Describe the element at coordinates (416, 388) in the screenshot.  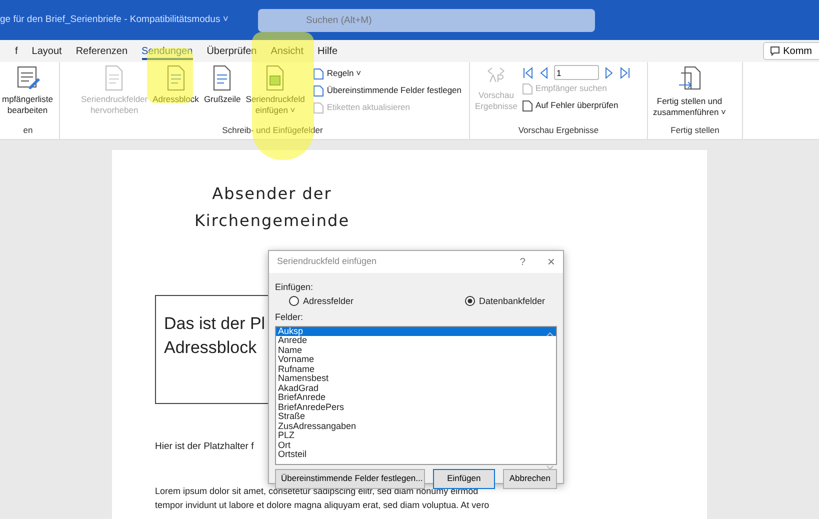
I see `list-item: AkadGrad` at that location.